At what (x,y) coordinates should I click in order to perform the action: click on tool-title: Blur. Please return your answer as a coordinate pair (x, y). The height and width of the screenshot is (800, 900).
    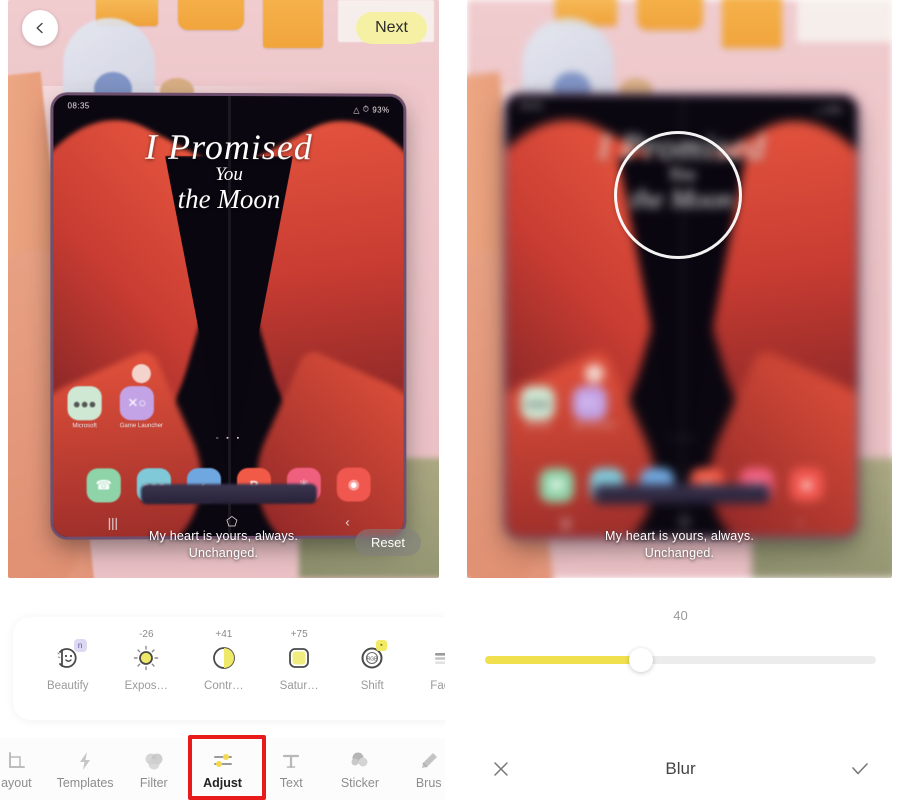
    Looking at the image, I should click on (680, 768).